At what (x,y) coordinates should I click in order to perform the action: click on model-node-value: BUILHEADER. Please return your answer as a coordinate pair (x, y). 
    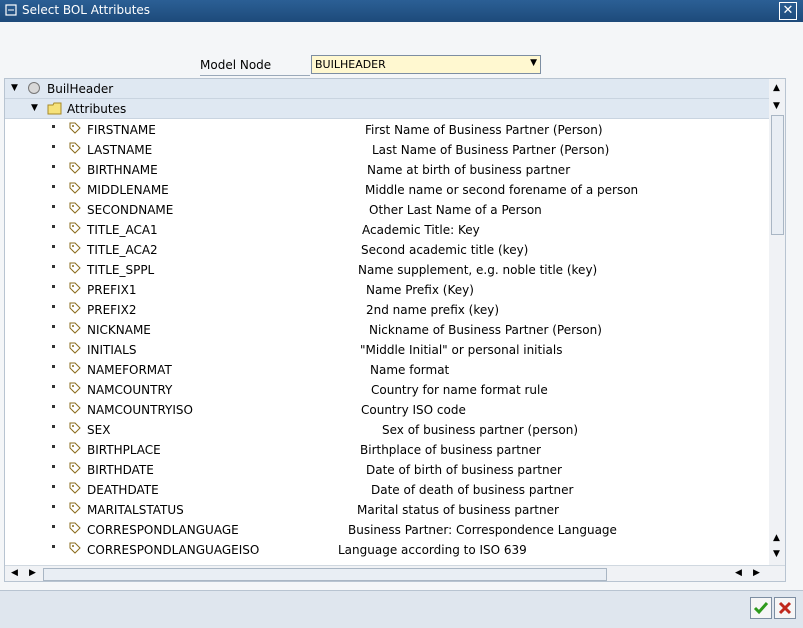
    Looking at the image, I should click on (350, 64).